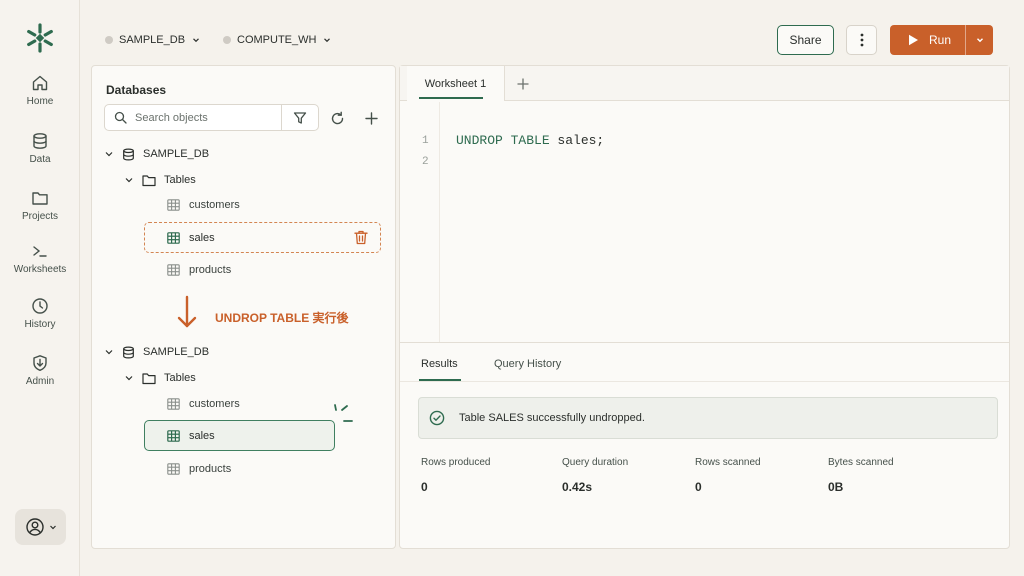  Describe the element at coordinates (40, 363) in the screenshot. I see `shield-icon` at that location.